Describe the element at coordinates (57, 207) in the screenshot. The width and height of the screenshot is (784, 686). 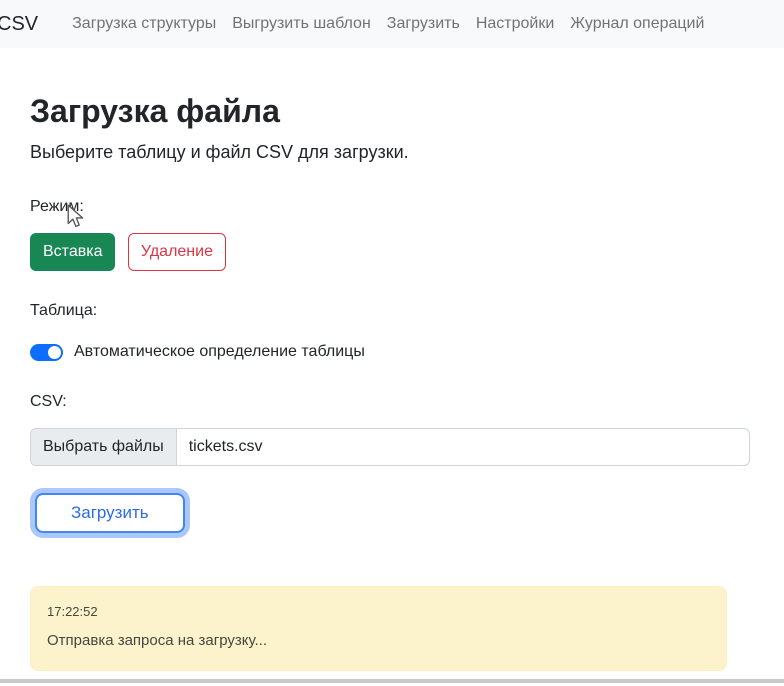
I see `mode-label: Режим:` at that location.